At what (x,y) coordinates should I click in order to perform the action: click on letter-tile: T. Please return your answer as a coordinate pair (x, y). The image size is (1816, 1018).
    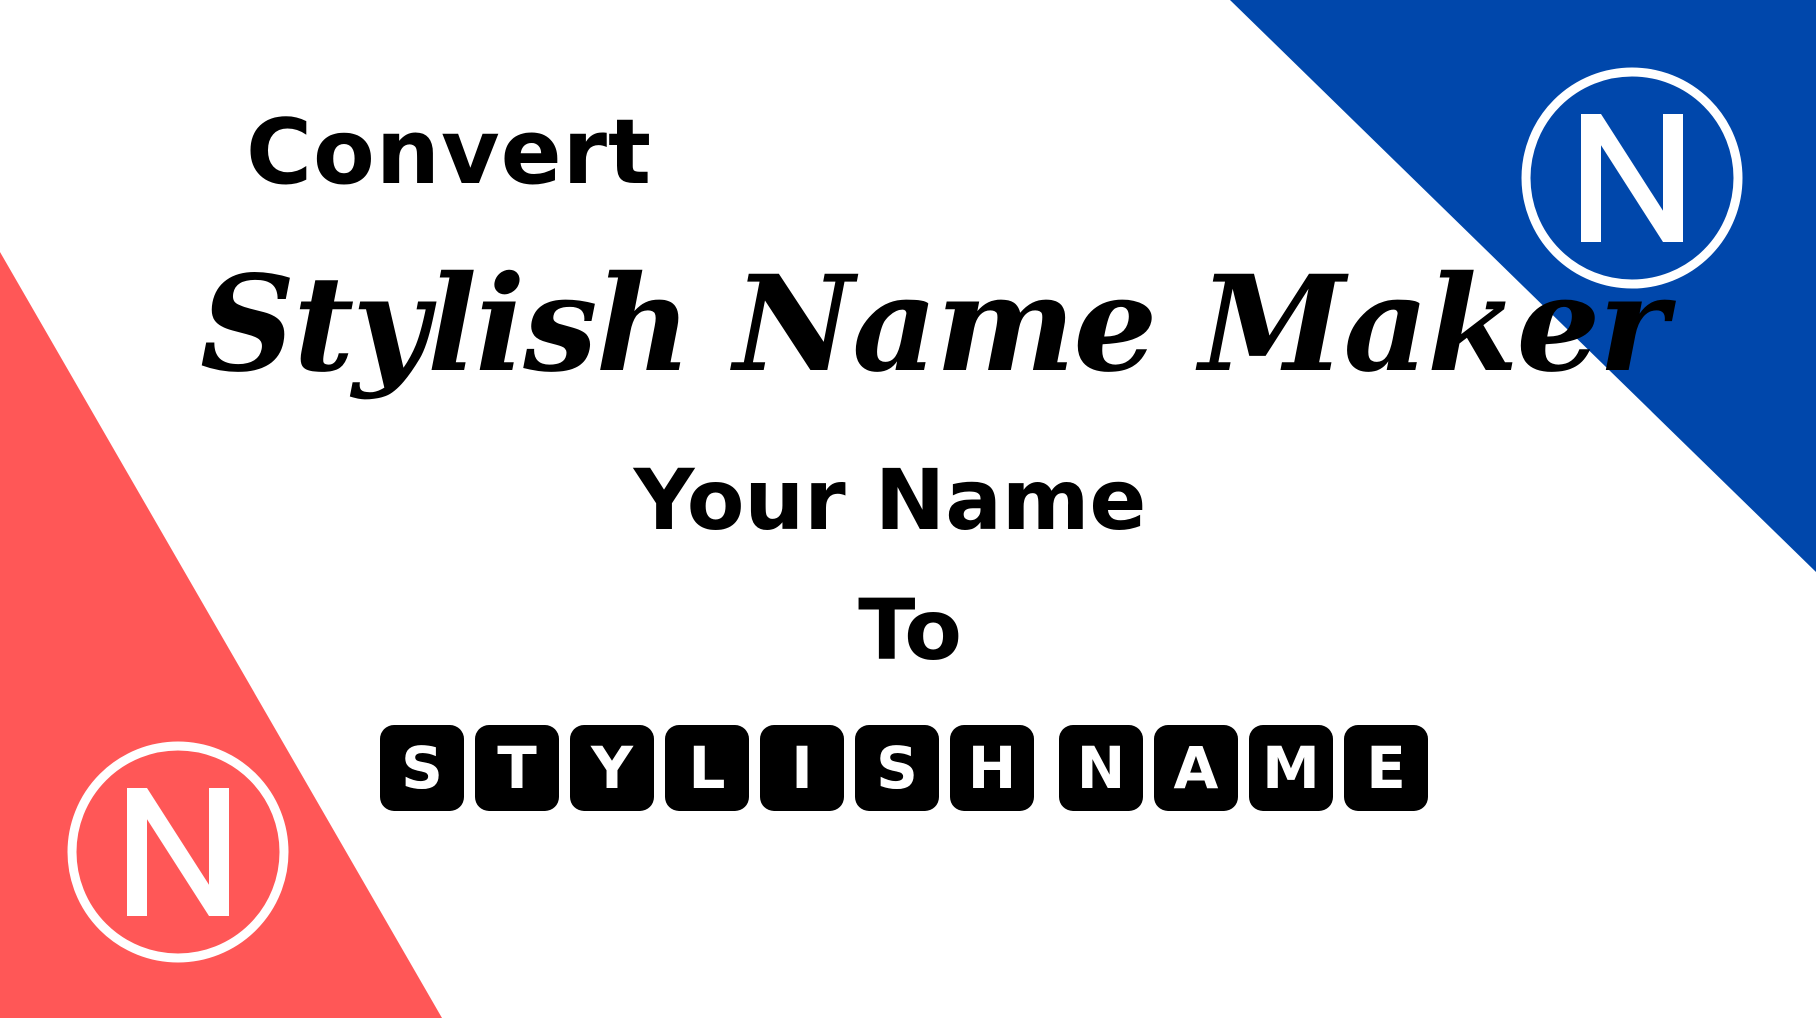
    Looking at the image, I should click on (517, 768).